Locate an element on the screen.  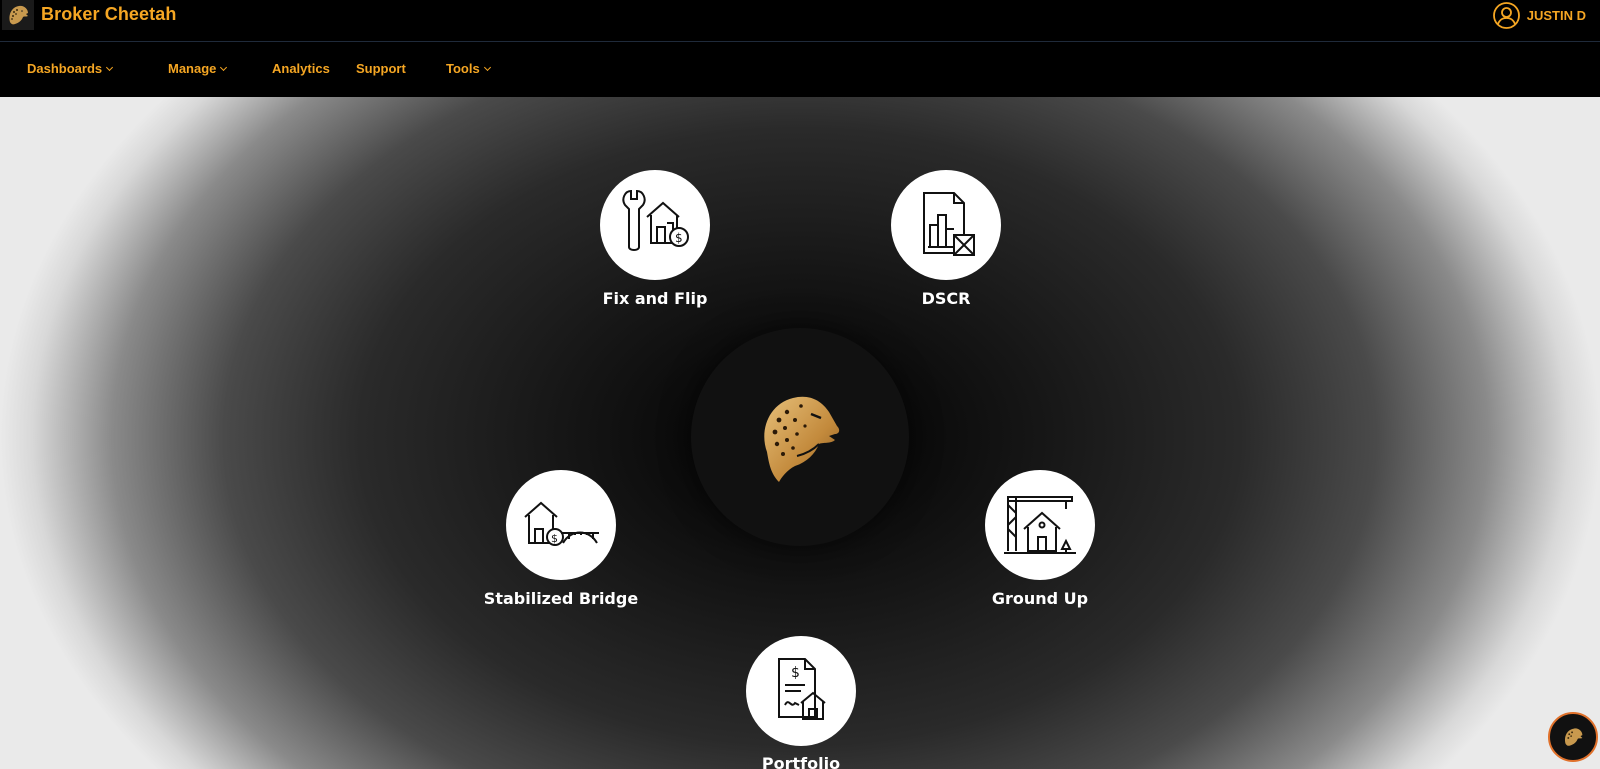
dscr-button is located at coordinates (946, 225).